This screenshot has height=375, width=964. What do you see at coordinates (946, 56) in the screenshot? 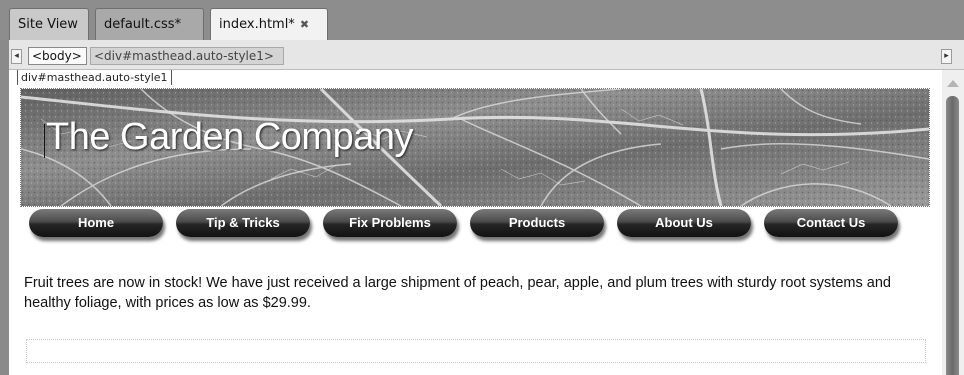
I see `triangle-right-icon: ▸` at bounding box center [946, 56].